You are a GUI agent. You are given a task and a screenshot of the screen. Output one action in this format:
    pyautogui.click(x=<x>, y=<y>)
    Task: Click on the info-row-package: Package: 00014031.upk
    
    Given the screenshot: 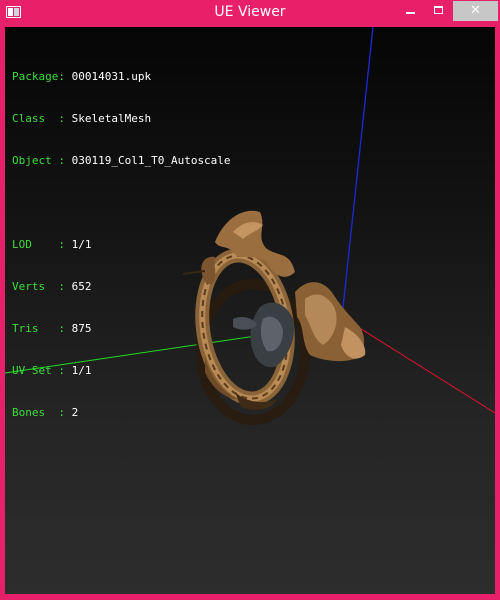 What is the action you would take?
    pyautogui.click(x=121, y=77)
    